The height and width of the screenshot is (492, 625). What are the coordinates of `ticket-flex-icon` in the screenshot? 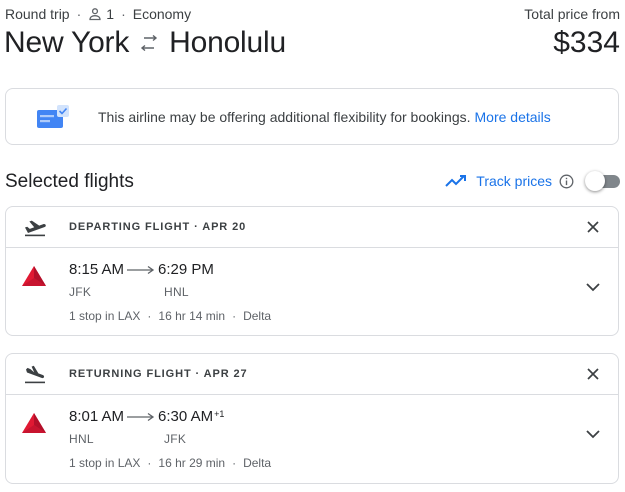 It's located at (54, 117).